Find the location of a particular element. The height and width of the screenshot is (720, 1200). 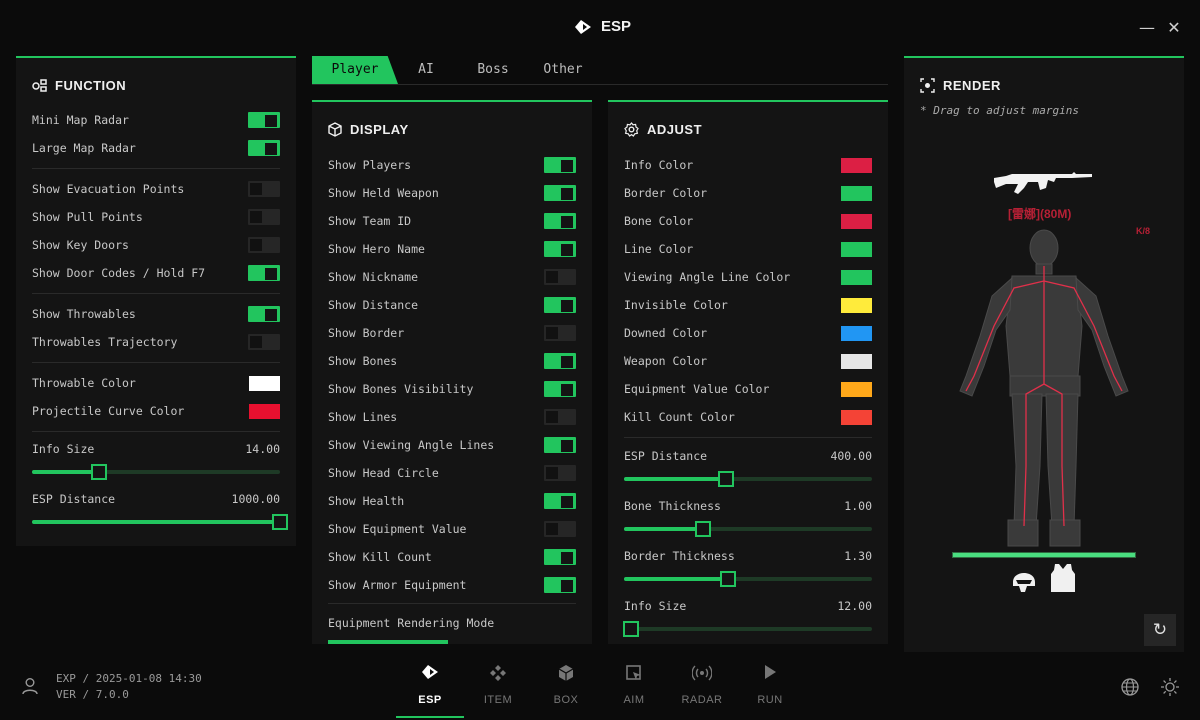

toggle-show-pull-points is located at coordinates (264, 217).